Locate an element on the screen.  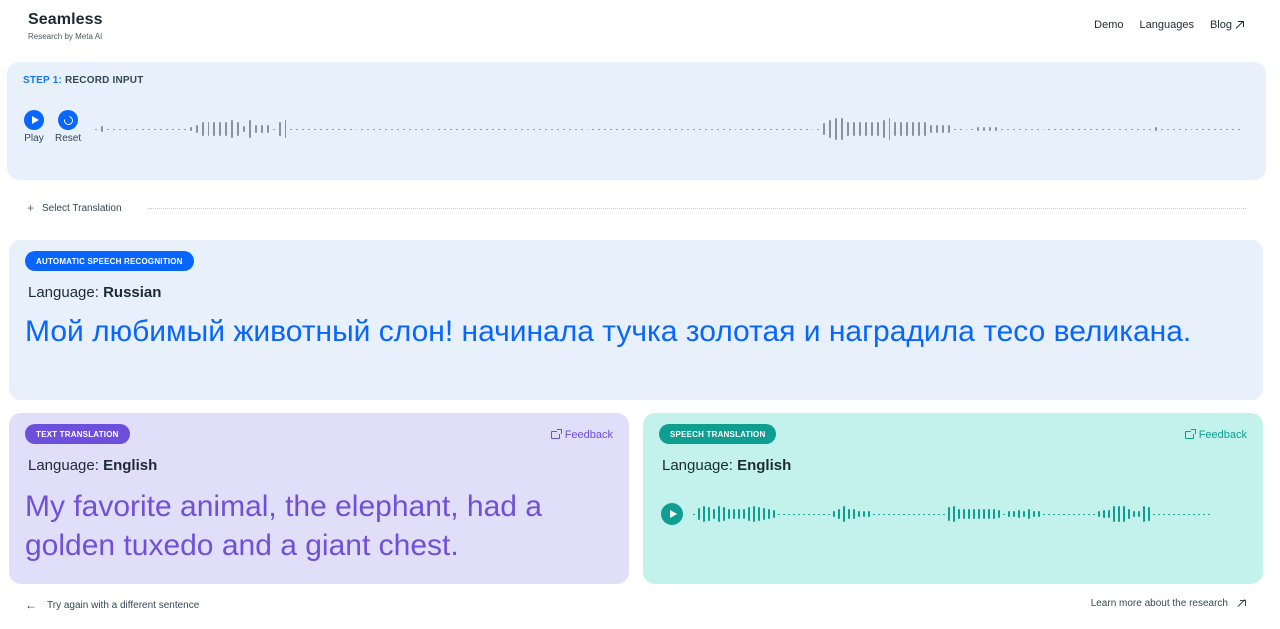
brand: Seamless Research by Meta AI is located at coordinates (65, 26).